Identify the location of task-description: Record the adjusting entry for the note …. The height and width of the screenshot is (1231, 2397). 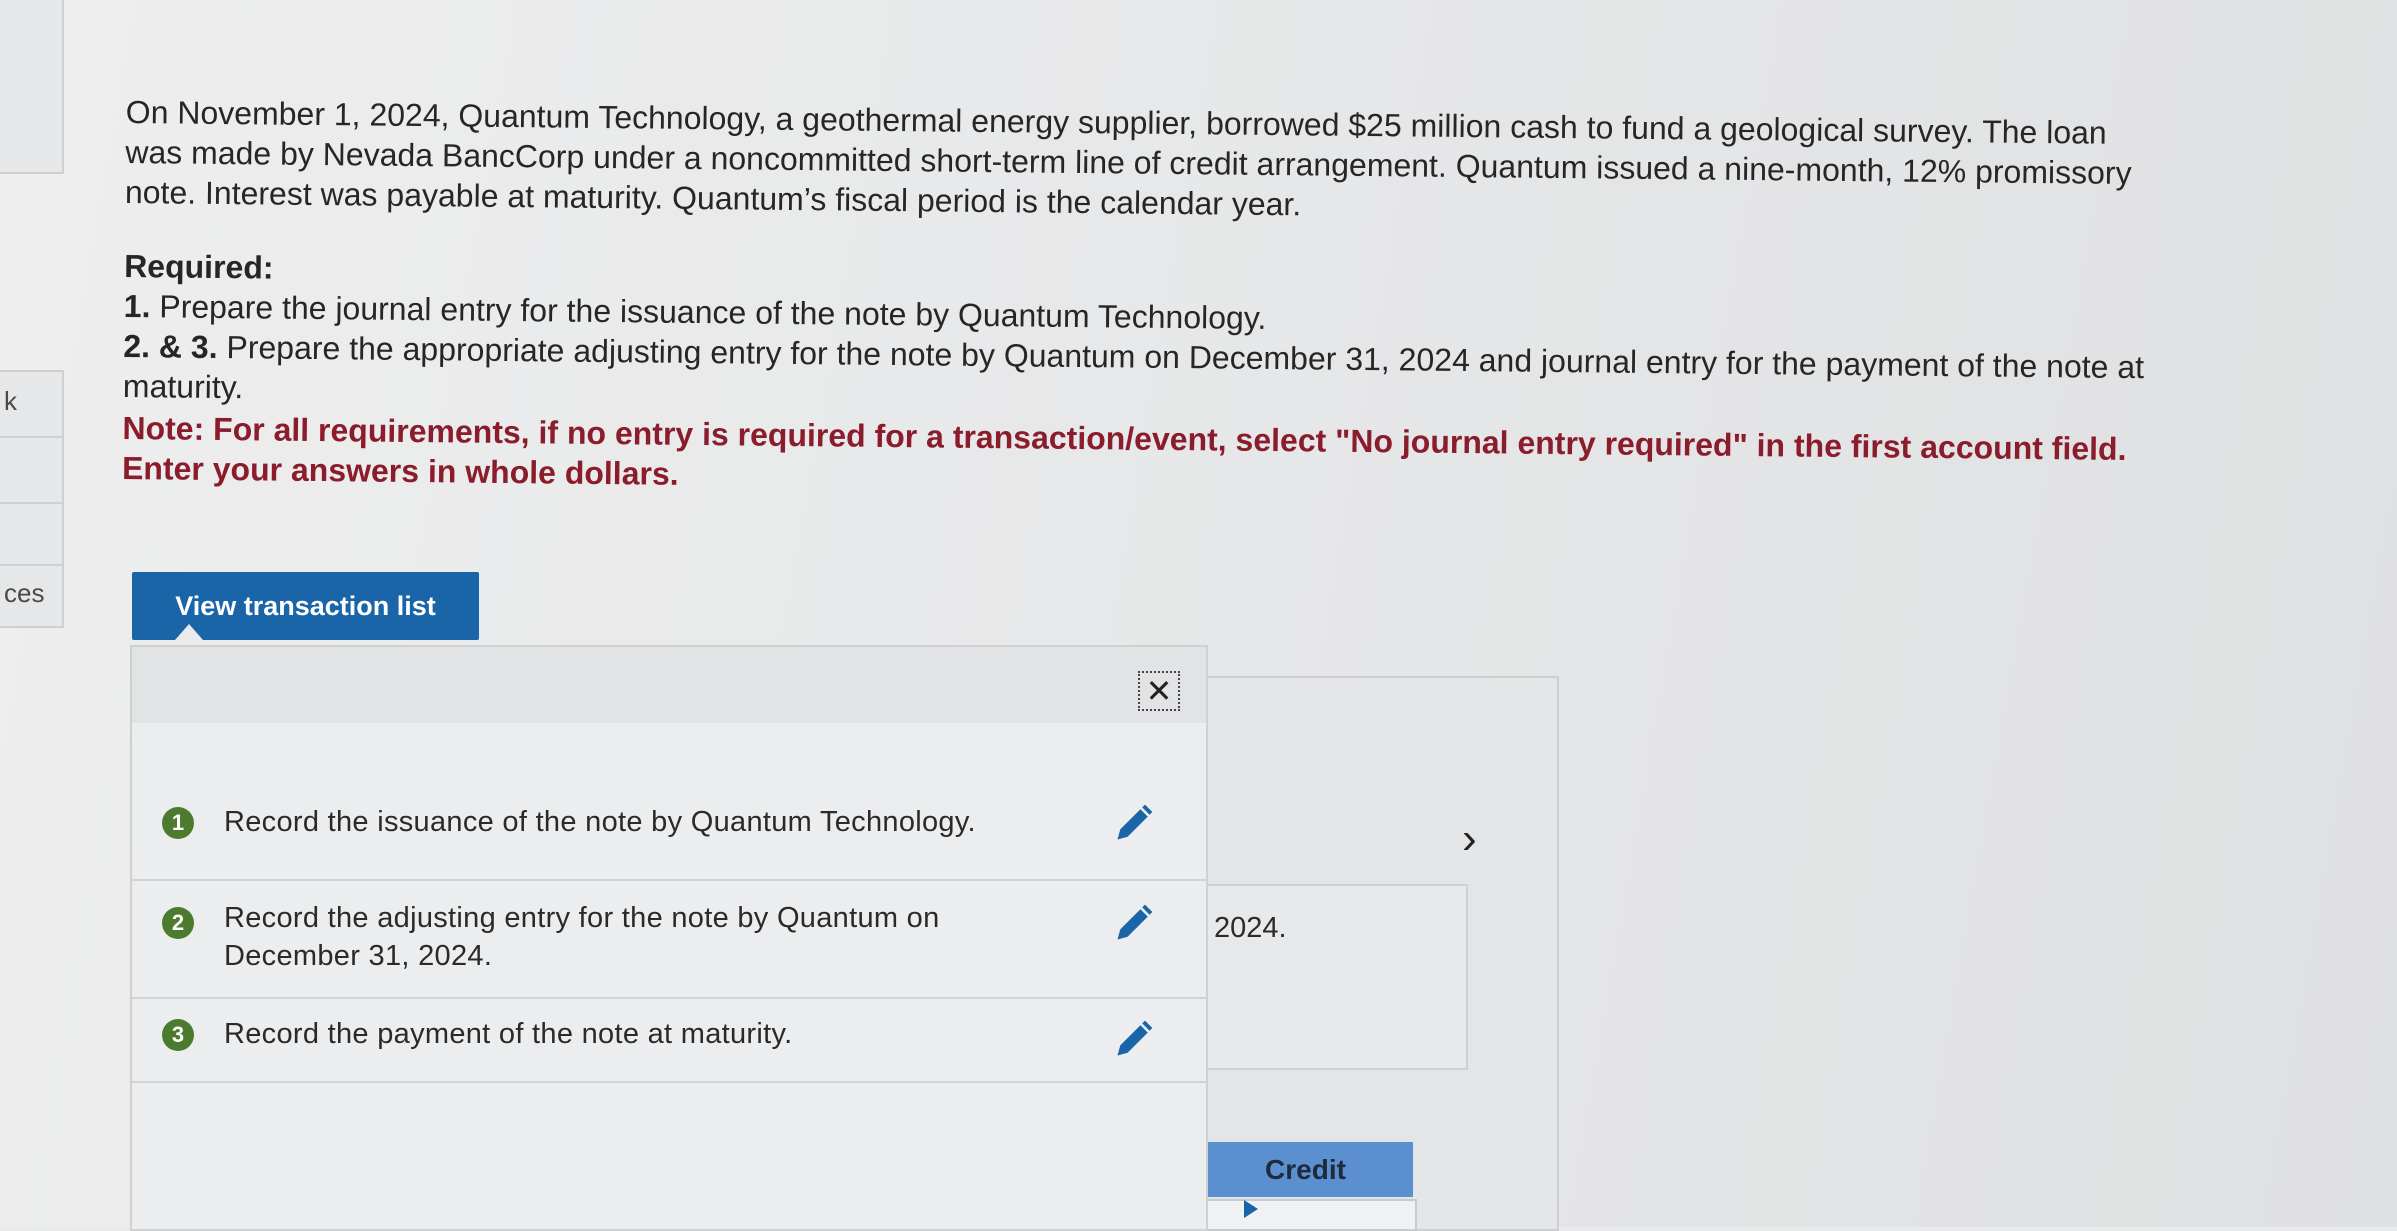
(582, 937).